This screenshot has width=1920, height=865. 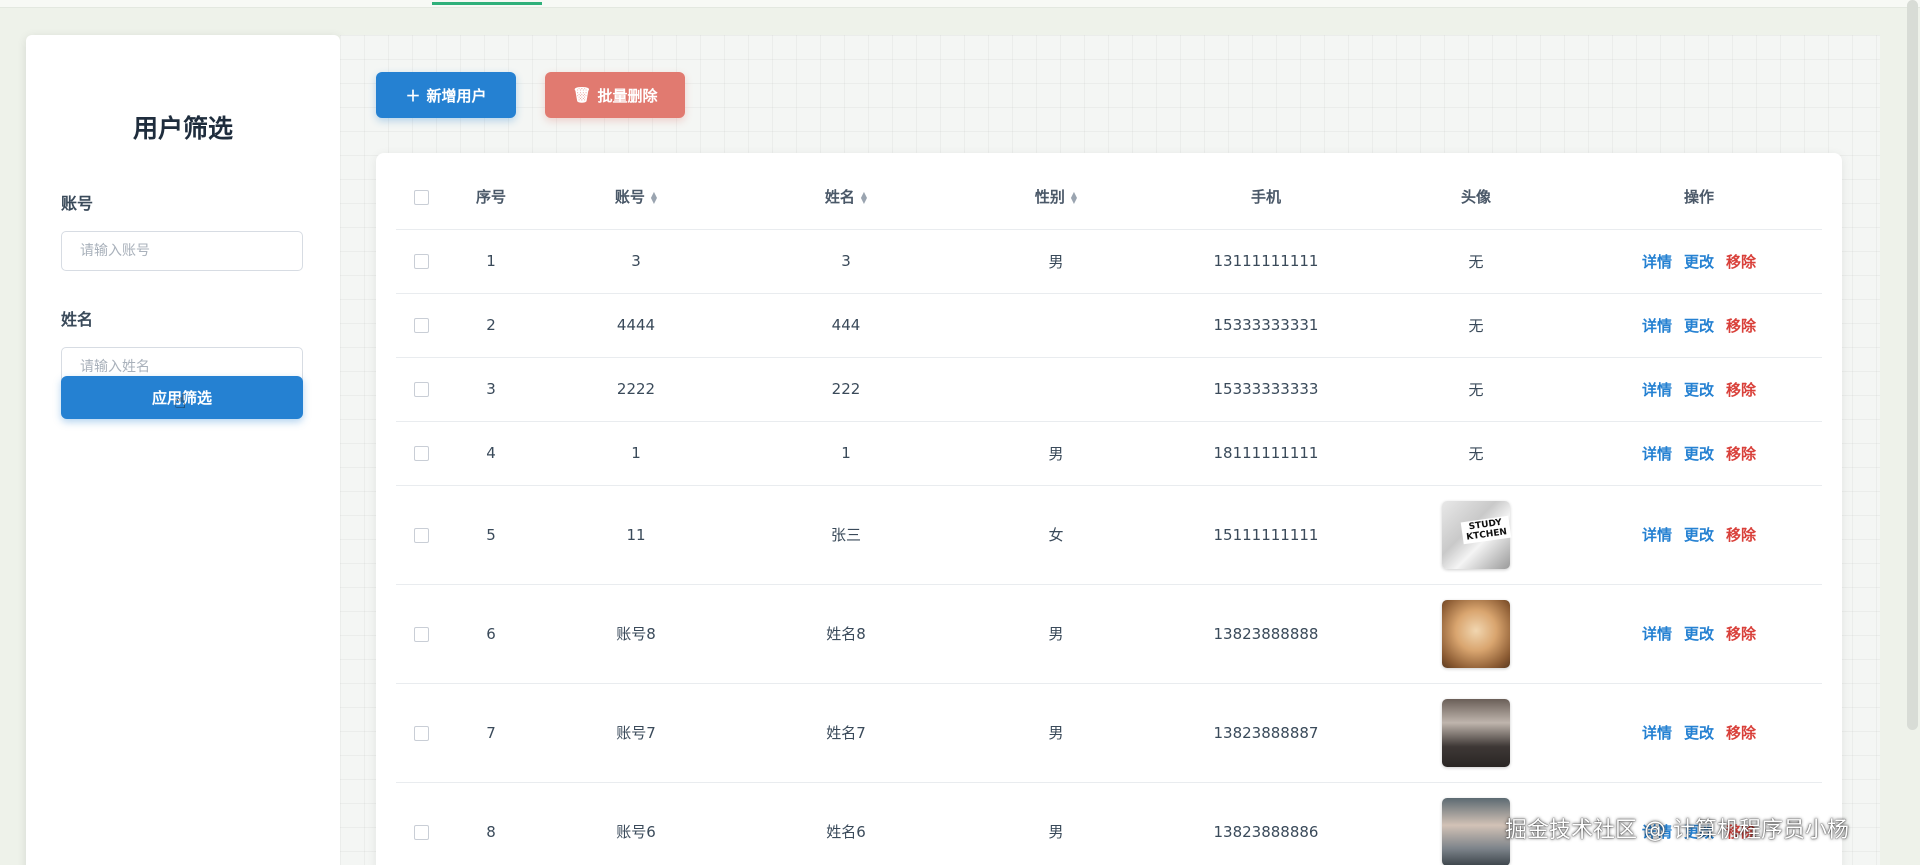 What do you see at coordinates (180, 401) in the screenshot?
I see `pointer-cursor-icon: ☝` at bounding box center [180, 401].